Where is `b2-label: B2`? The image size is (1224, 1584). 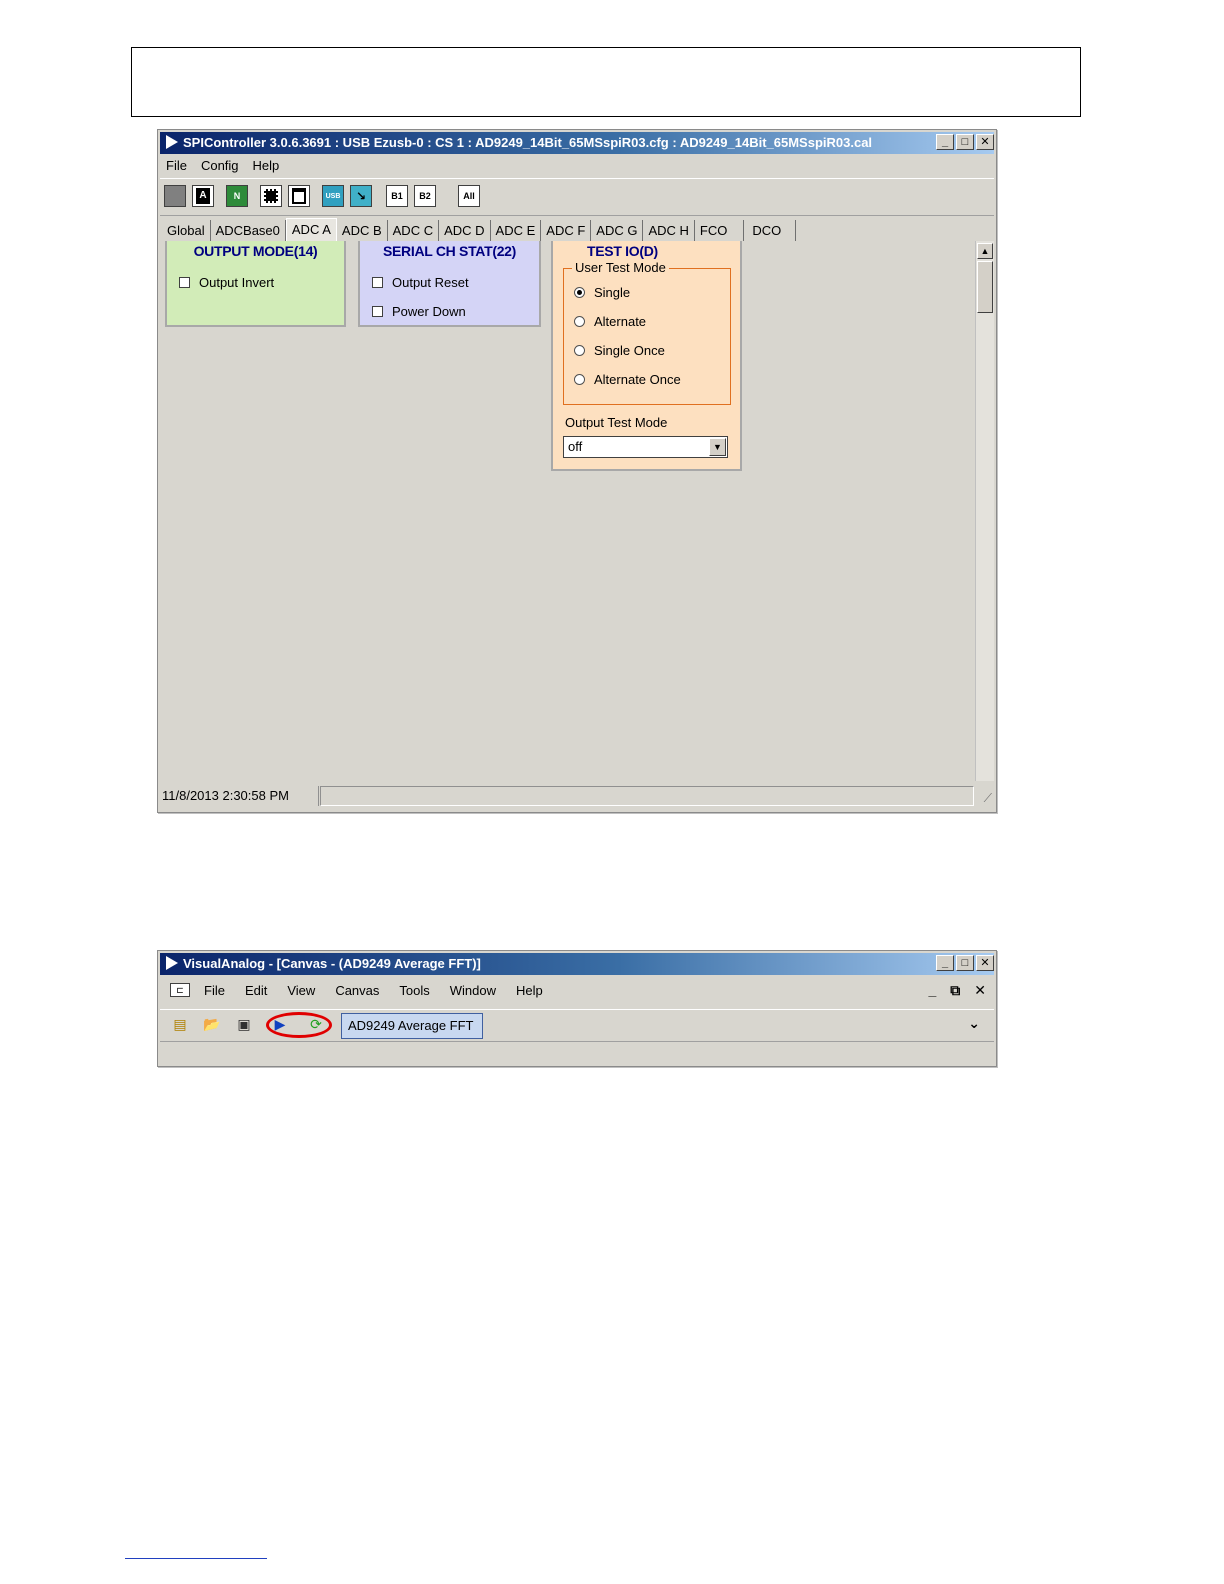 b2-label: B2 is located at coordinates (425, 196).